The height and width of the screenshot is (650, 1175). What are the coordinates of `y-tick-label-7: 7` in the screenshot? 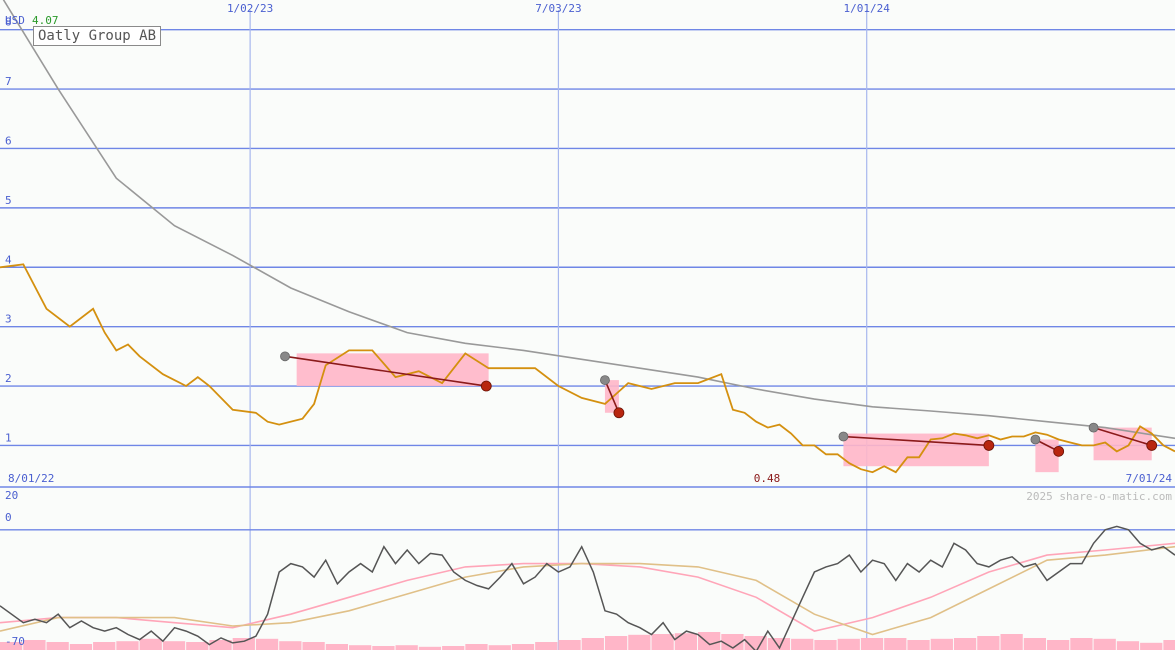 It's located at (8, 81).